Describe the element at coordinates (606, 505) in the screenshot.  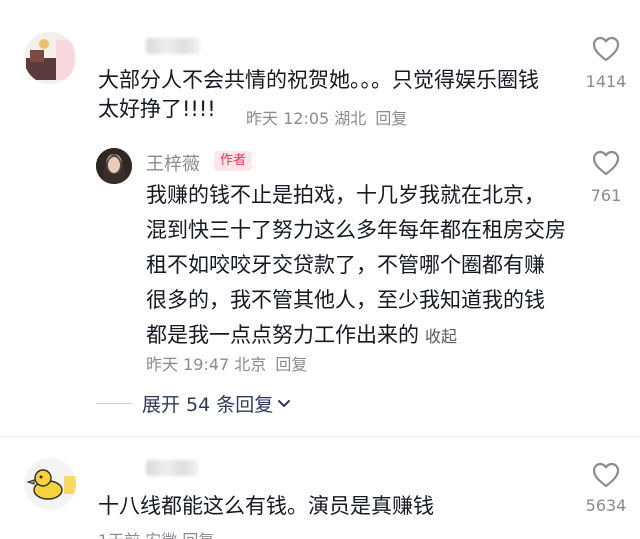
I see `like-count-2: 5634` at that location.